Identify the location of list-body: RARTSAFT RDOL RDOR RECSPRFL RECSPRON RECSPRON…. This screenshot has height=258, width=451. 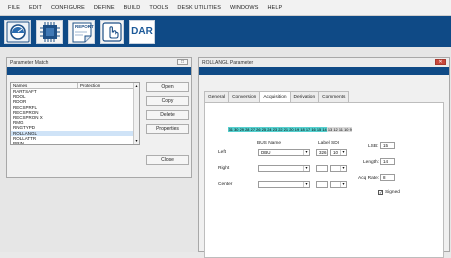
(75, 116).